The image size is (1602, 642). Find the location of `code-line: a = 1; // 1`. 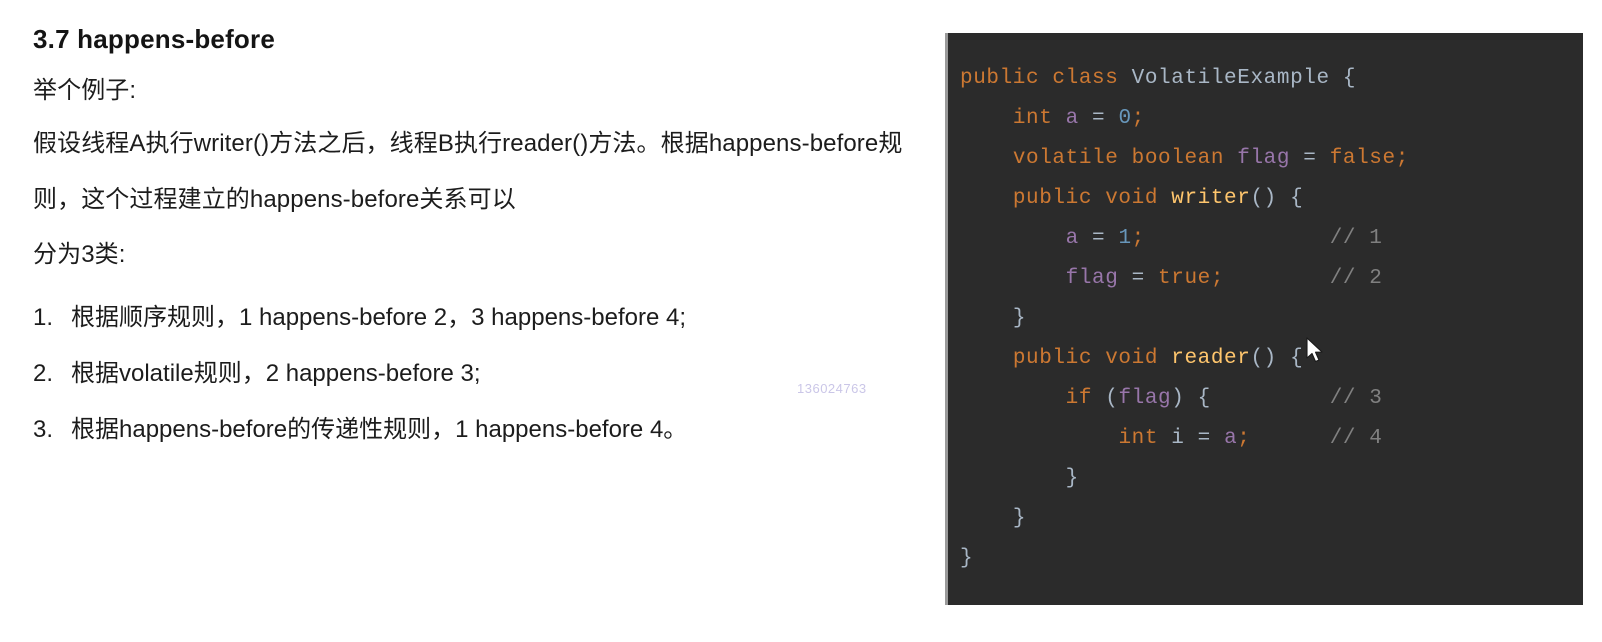

code-line: a = 1; // 1 is located at coordinates (1171, 238).